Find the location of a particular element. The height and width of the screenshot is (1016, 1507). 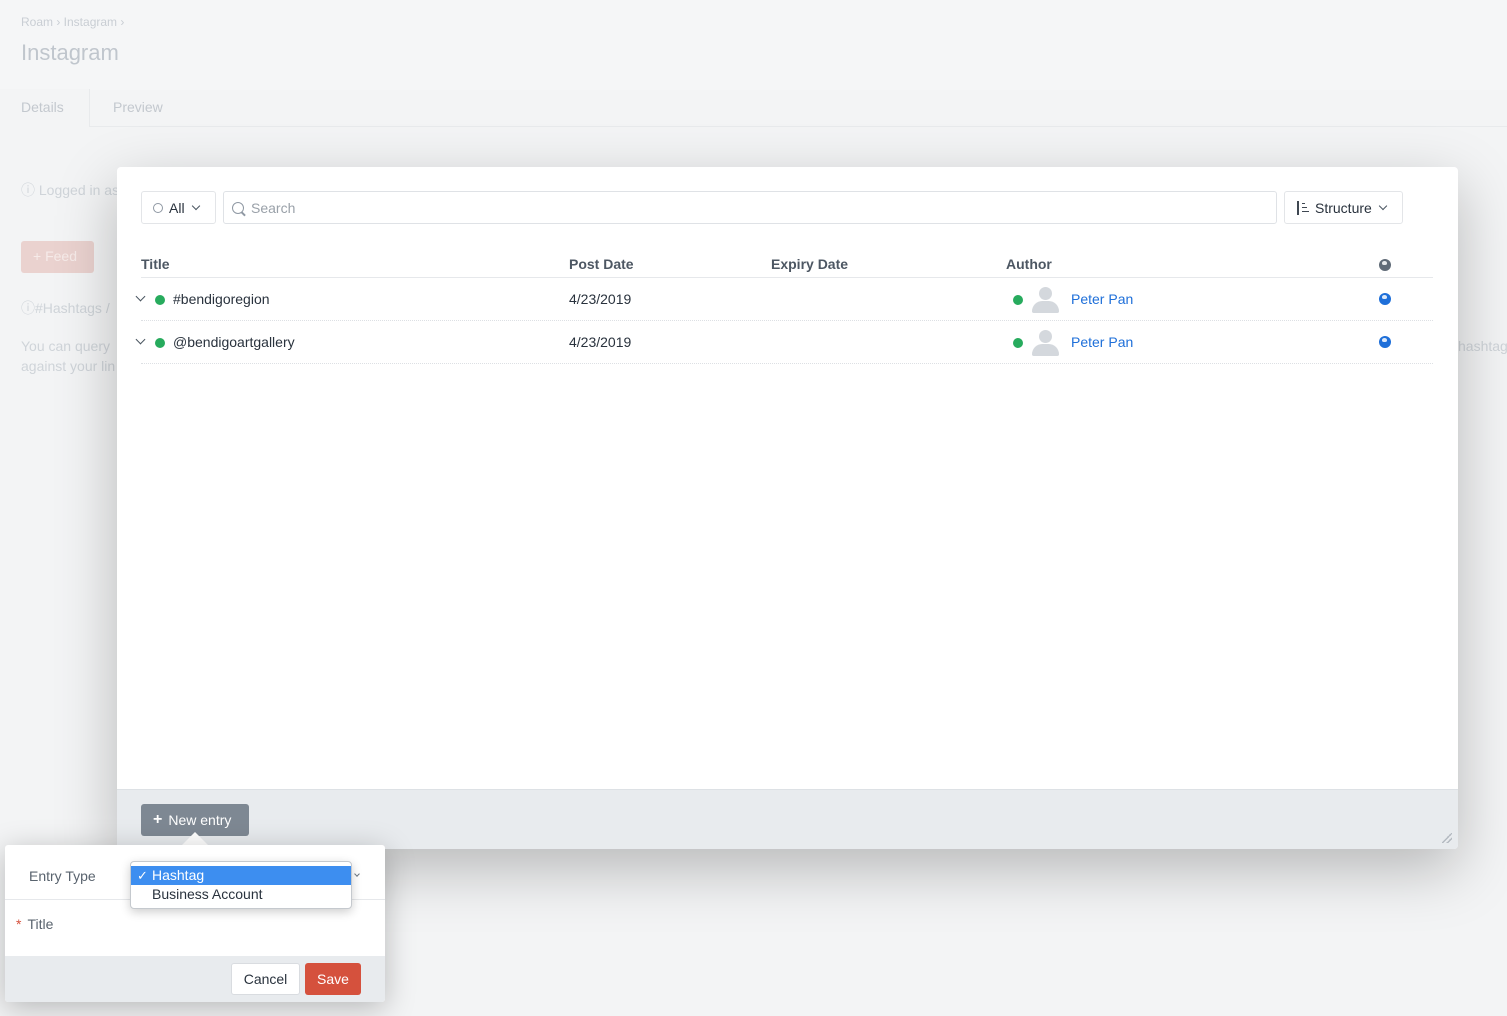

option-label: Hashtag is located at coordinates (178, 875).